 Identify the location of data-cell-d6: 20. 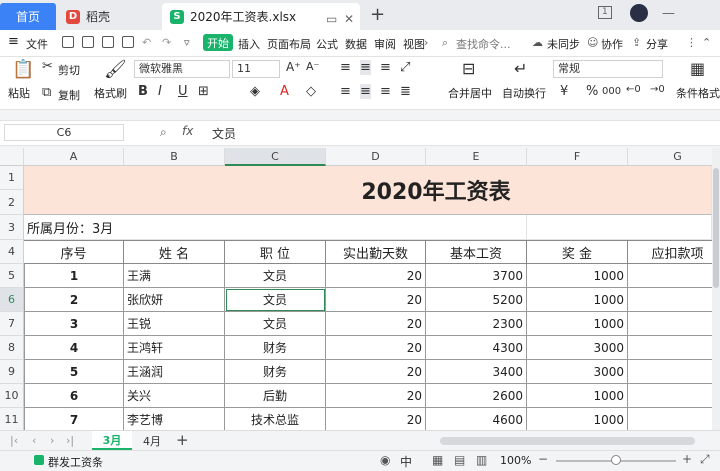
(376, 300).